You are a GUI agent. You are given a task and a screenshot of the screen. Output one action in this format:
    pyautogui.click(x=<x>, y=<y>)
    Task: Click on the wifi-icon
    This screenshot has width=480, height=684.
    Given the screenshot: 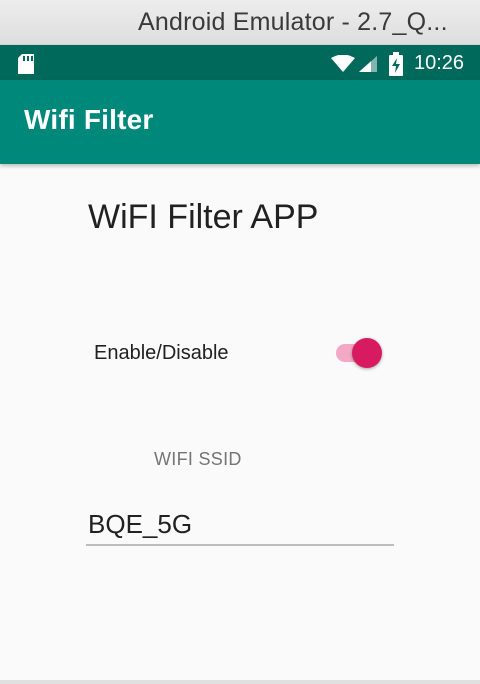 What is the action you would take?
    pyautogui.click(x=343, y=63)
    